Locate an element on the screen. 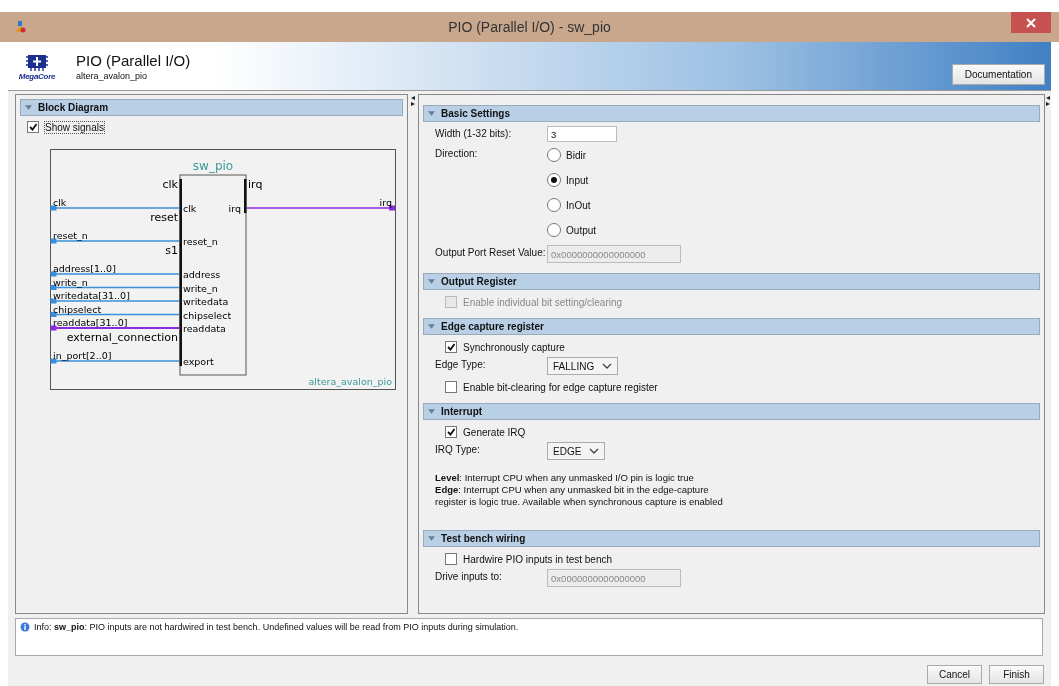  field-label: Drive inputs to: is located at coordinates (469, 576).